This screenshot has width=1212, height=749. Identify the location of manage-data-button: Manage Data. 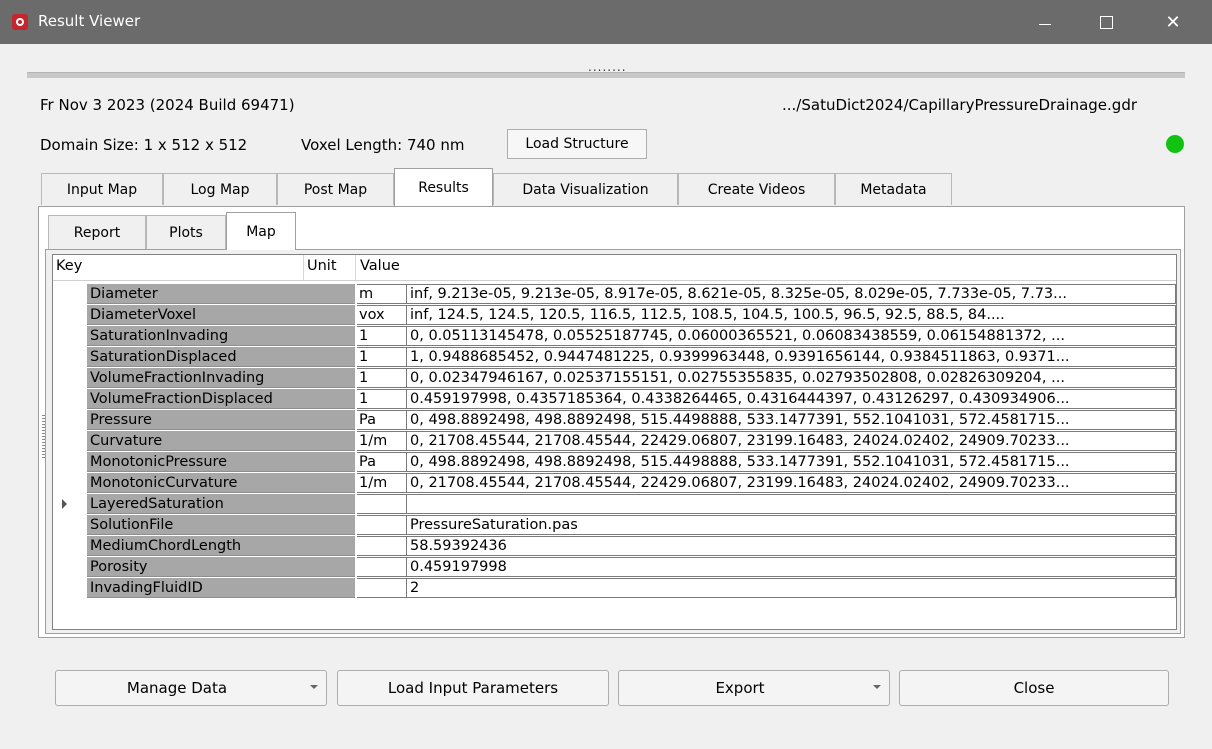
(191, 688).